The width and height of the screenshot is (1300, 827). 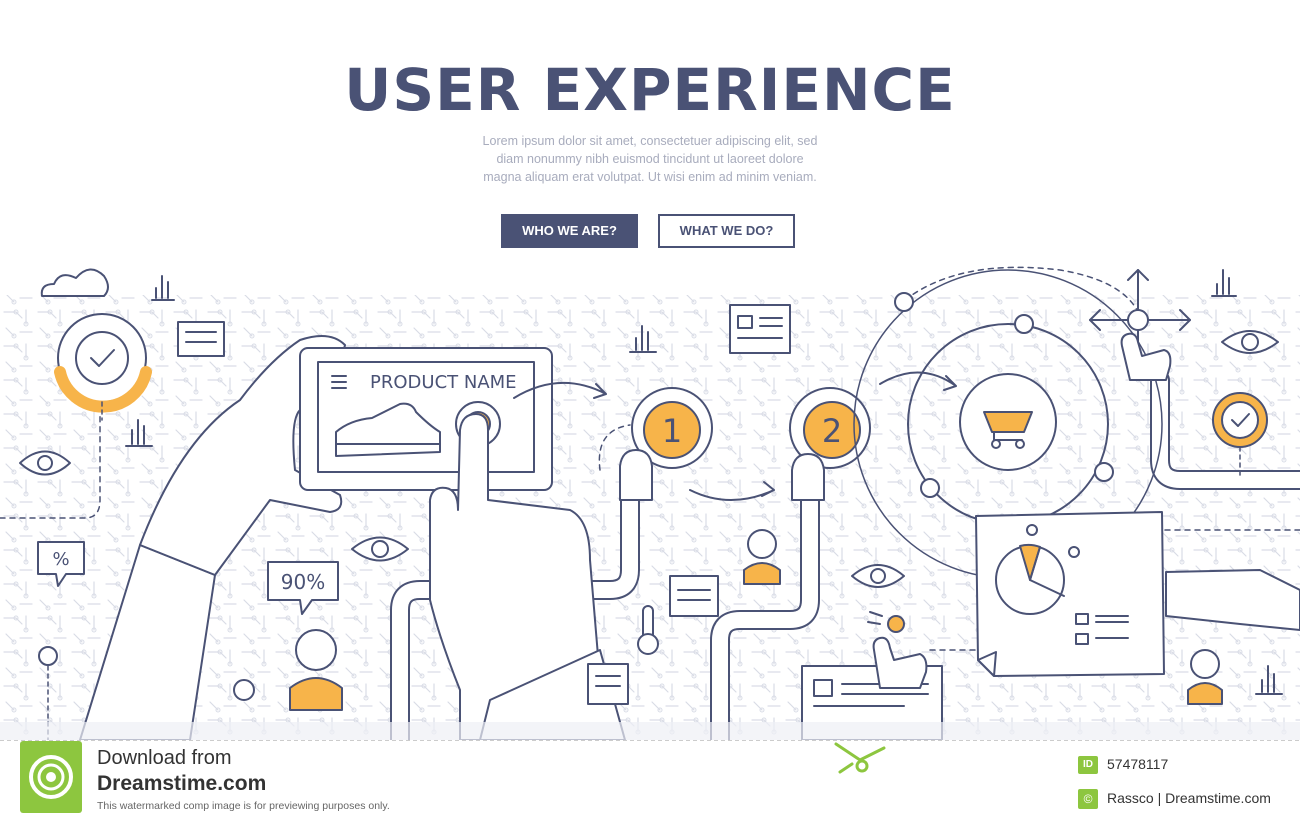 I want to click on percent-badge-text: %, so click(x=60, y=559).